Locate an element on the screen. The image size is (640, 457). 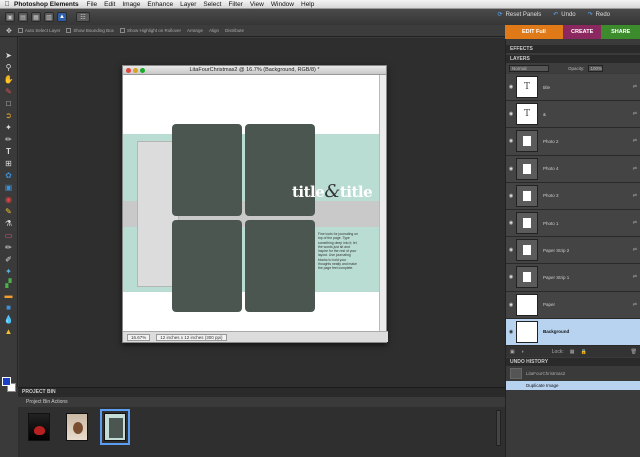
align-dropdown: Align is located at coordinates (214, 30).